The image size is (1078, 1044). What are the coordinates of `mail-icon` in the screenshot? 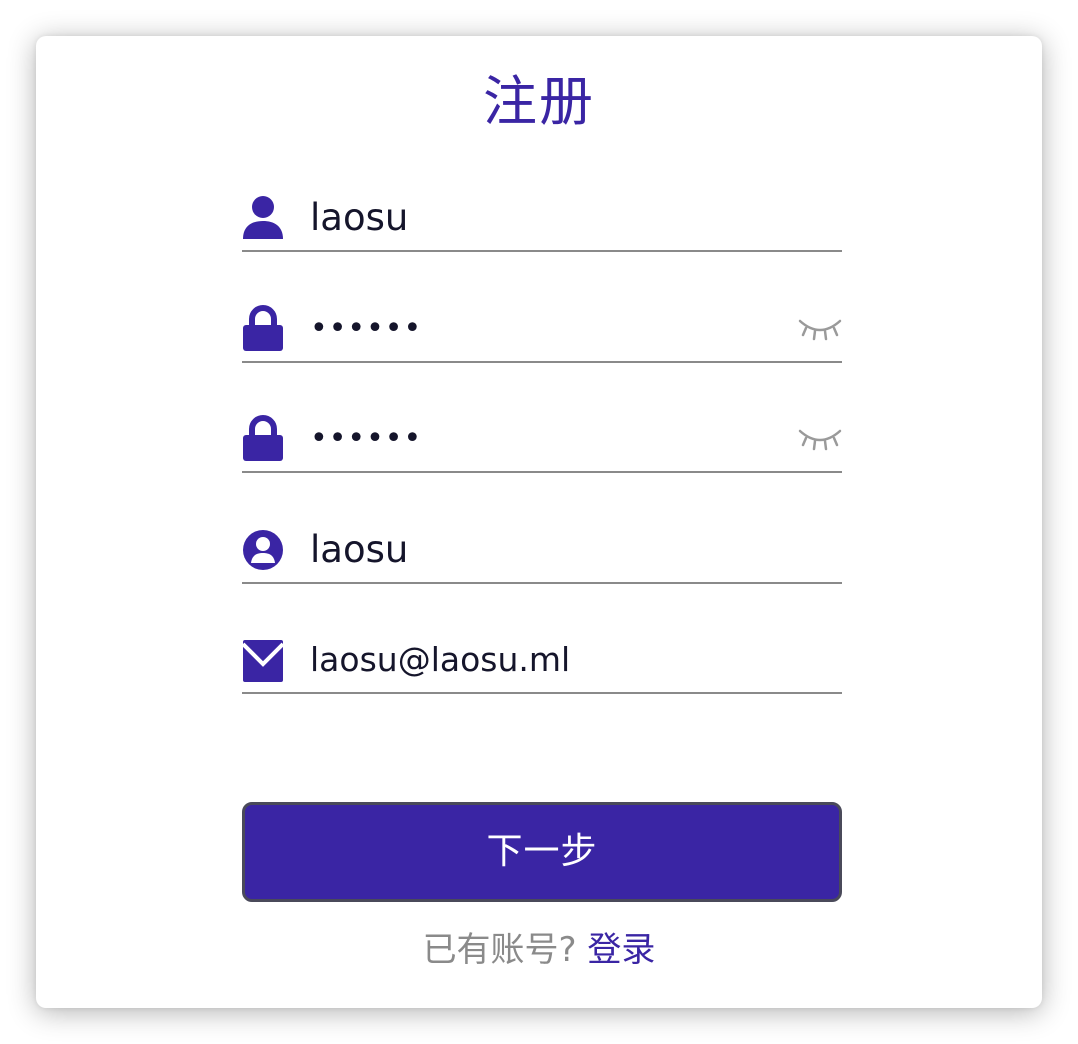 It's located at (263, 660).